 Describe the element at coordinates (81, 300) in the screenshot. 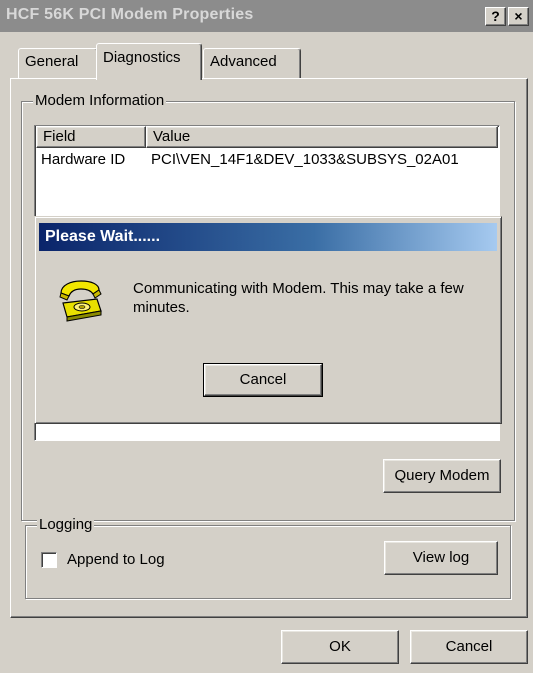

I see `telephone-icon` at that location.